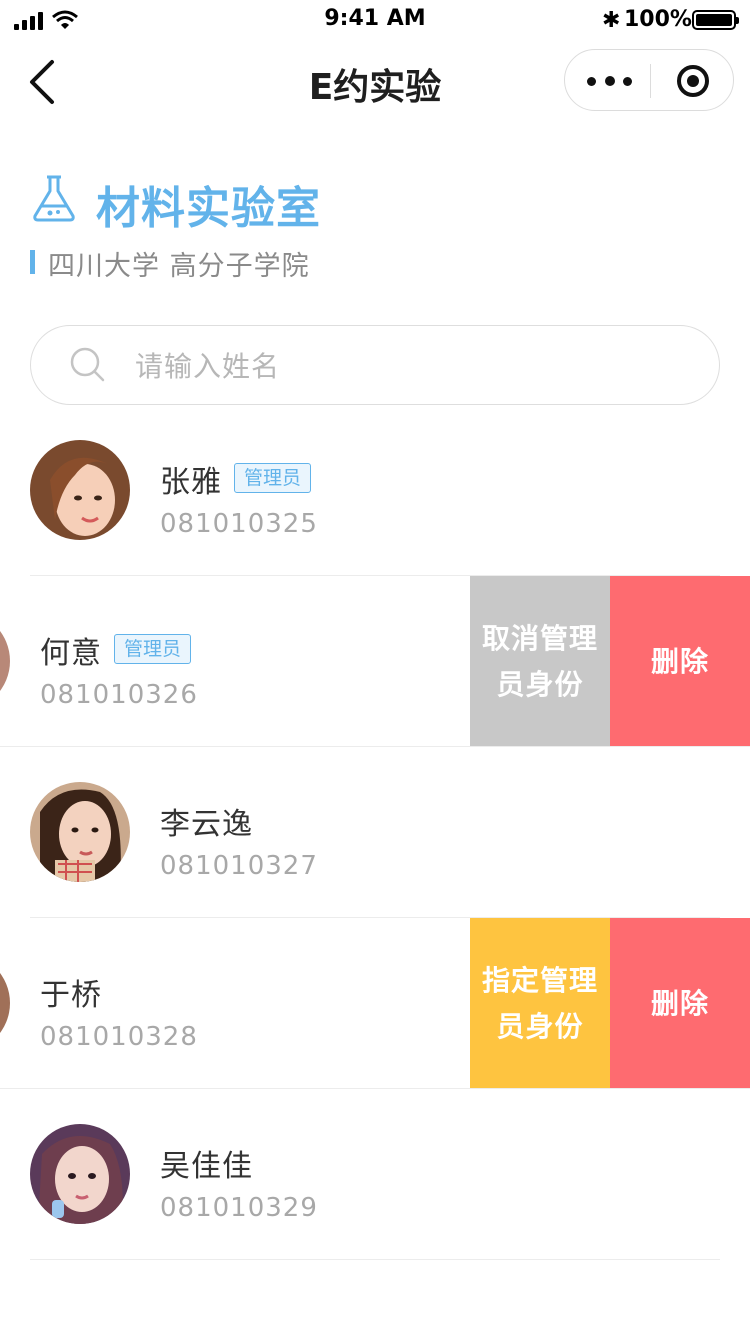 The width and height of the screenshot is (750, 1334). What do you see at coordinates (119, 1037) in the screenshot?
I see `member-id: 081010328` at bounding box center [119, 1037].